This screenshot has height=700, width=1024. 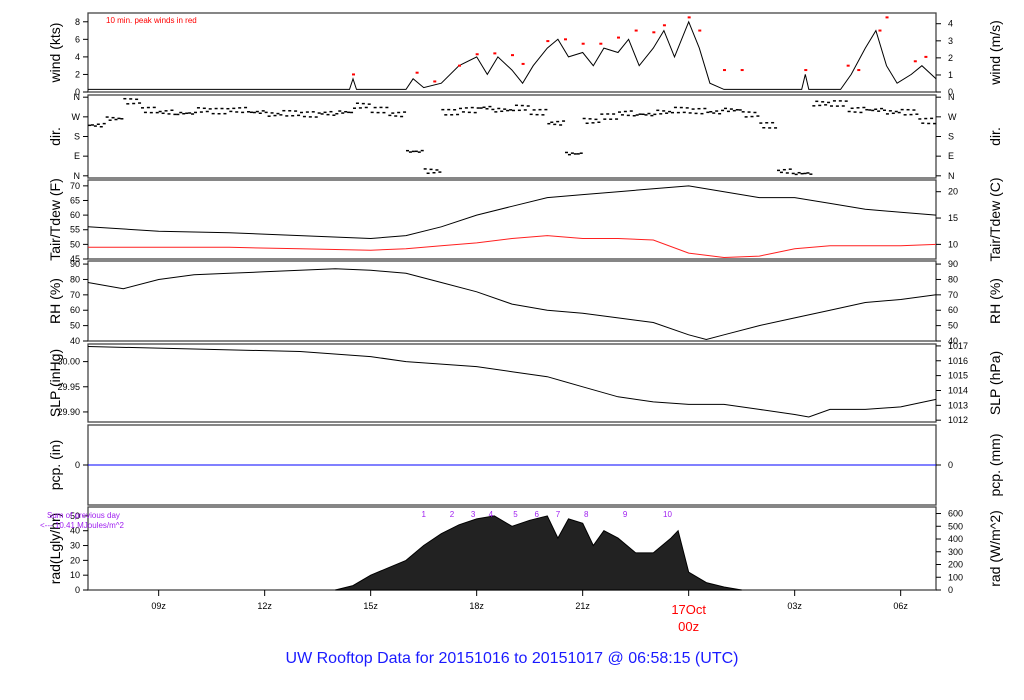 What do you see at coordinates (955, 526) in the screenshot?
I see `ytick-label-right: 500` at bounding box center [955, 526].